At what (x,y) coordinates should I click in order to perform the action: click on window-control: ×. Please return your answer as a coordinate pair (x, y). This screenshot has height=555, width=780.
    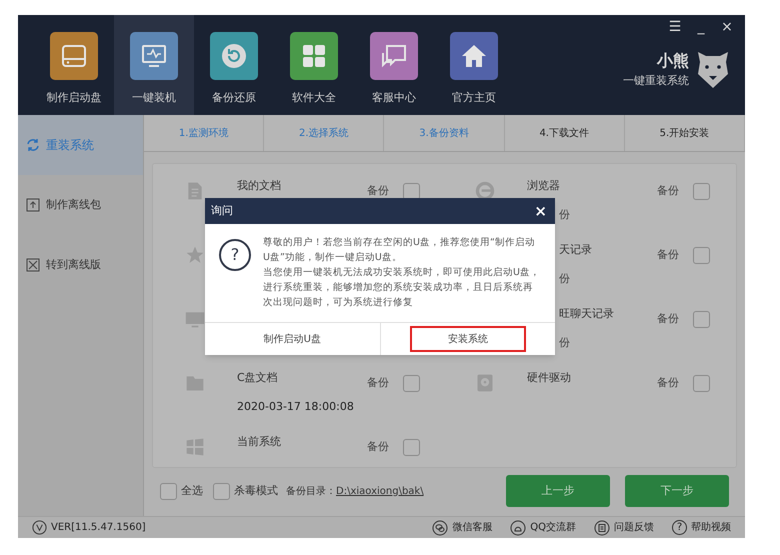
    Looking at the image, I should click on (727, 27).